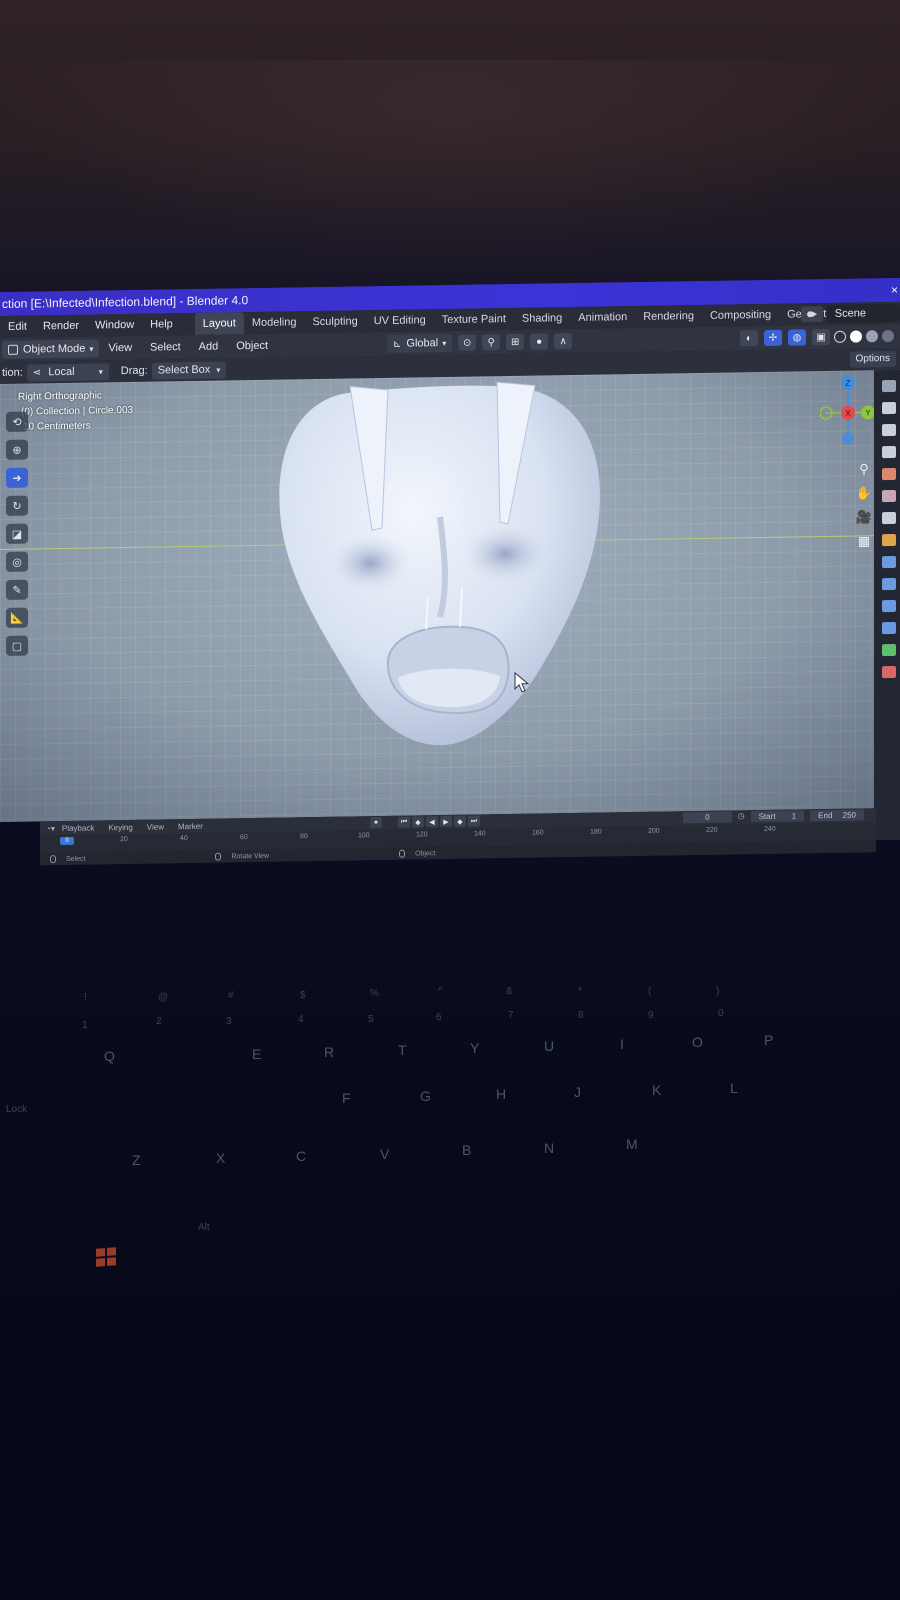 The height and width of the screenshot is (1600, 900). Describe the element at coordinates (707, 817) in the screenshot. I see `current-frame-field: 0` at that location.